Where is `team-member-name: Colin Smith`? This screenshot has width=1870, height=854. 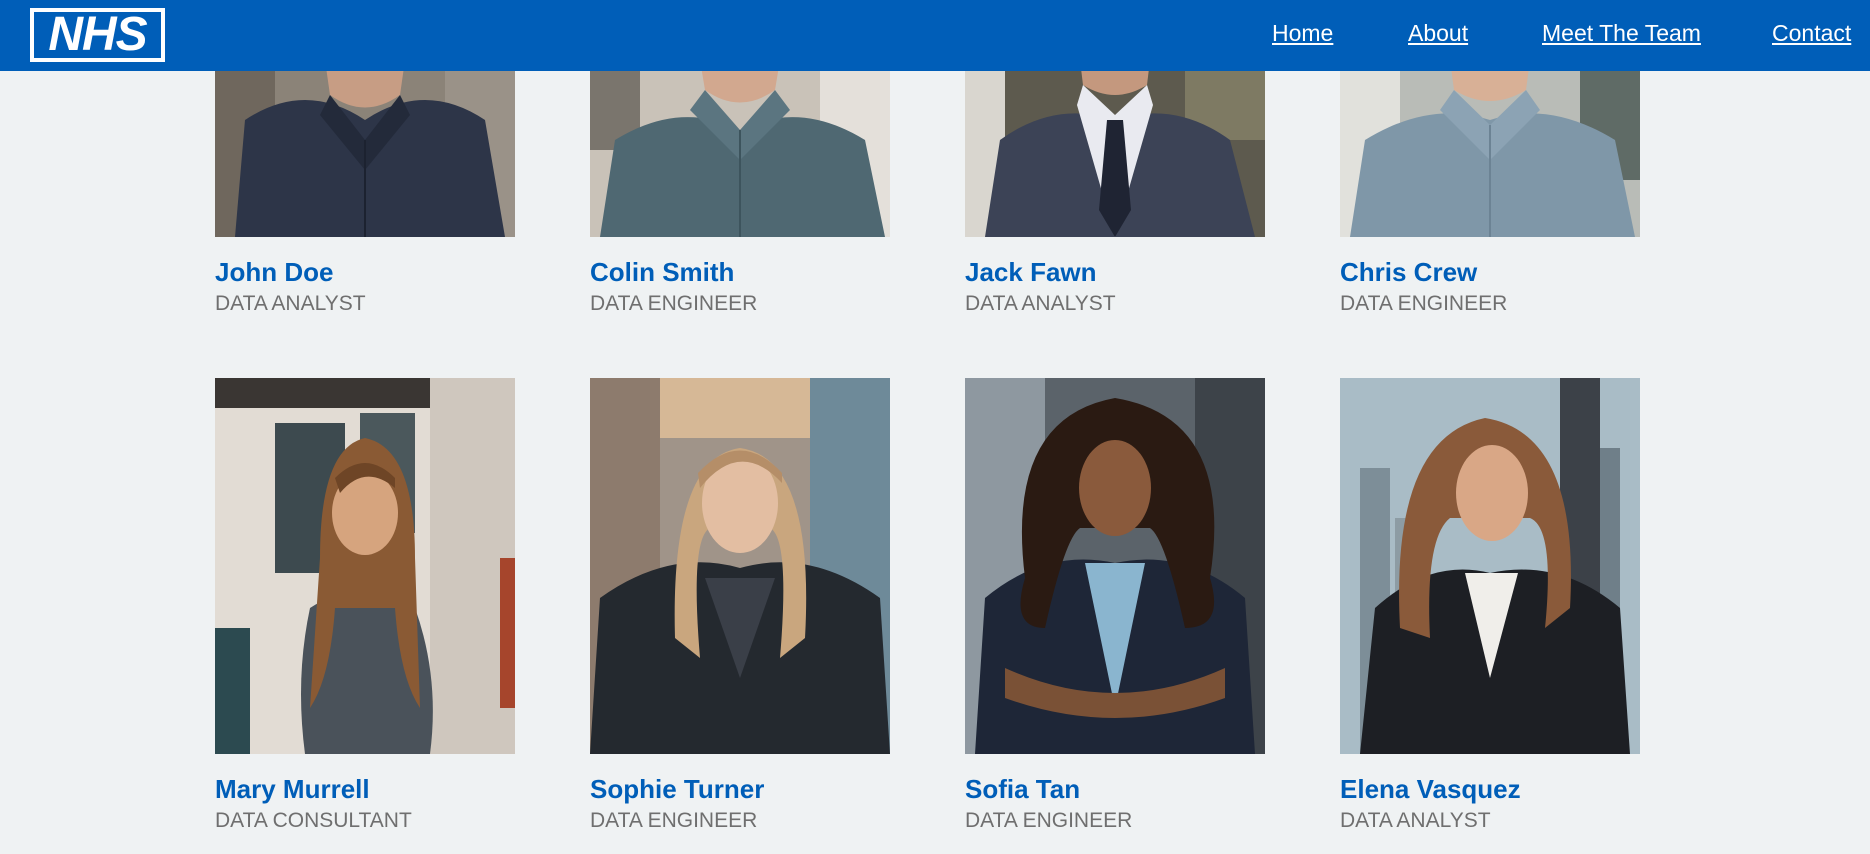 team-member-name: Colin Smith is located at coordinates (662, 272).